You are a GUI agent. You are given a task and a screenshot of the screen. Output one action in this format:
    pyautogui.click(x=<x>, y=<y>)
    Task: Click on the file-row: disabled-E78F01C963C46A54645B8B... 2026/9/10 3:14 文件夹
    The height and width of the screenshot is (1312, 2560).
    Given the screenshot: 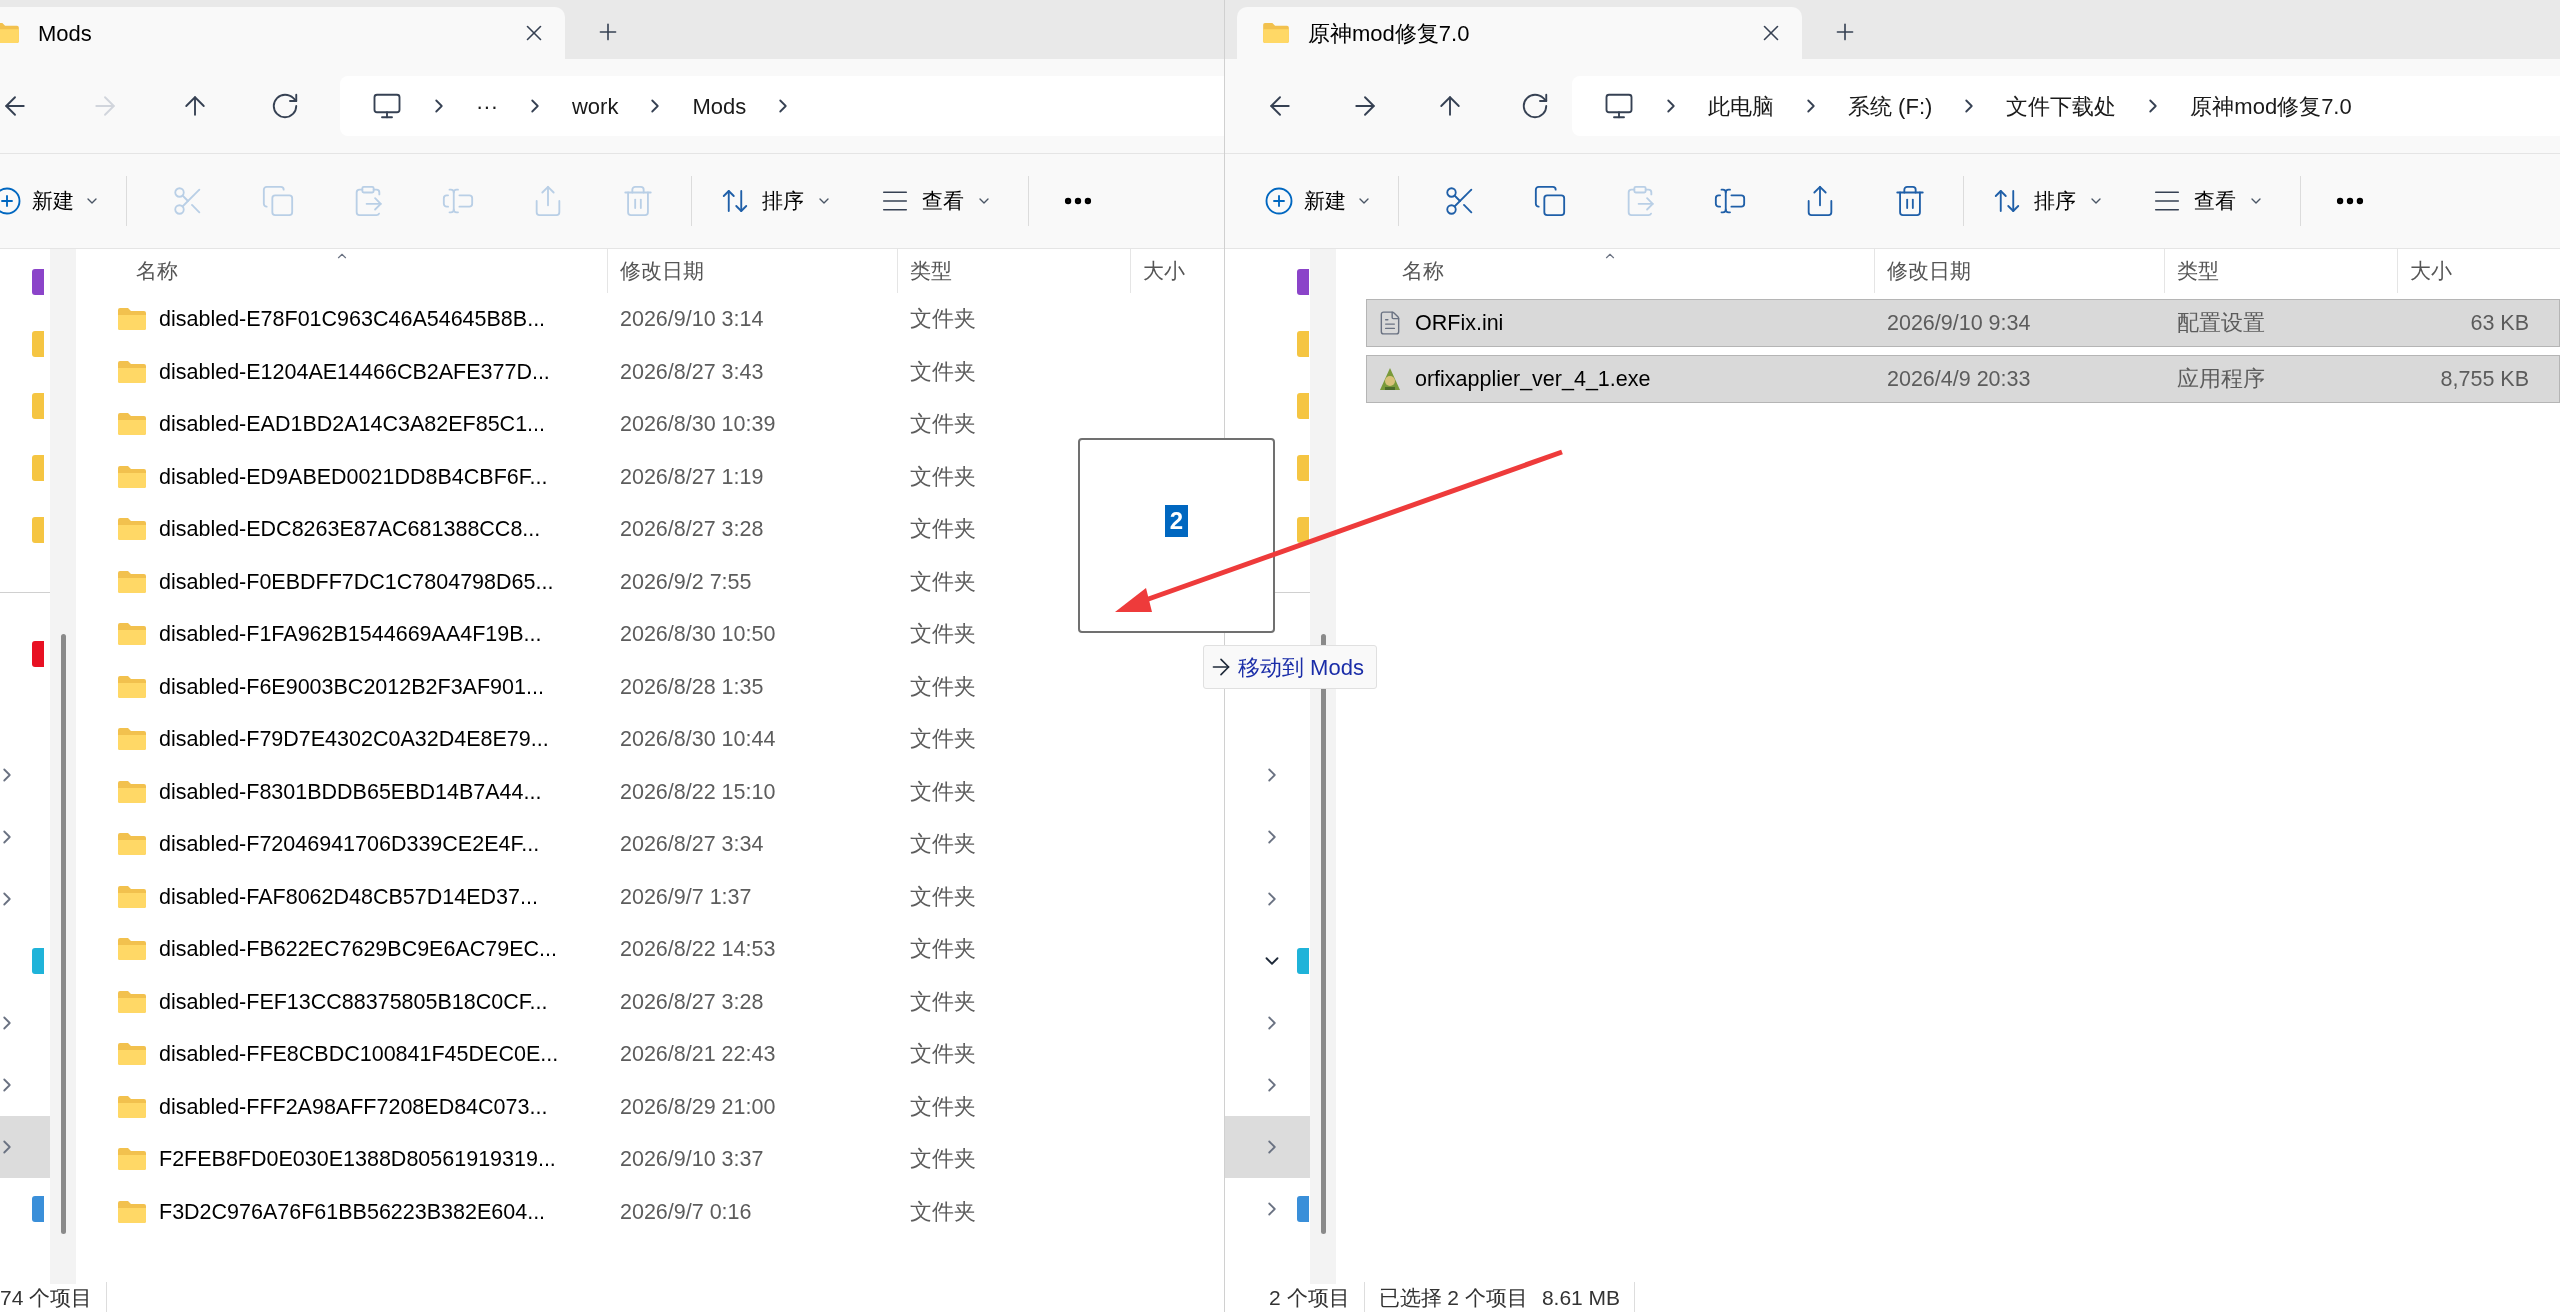 What is the action you would take?
    pyautogui.click(x=650, y=319)
    